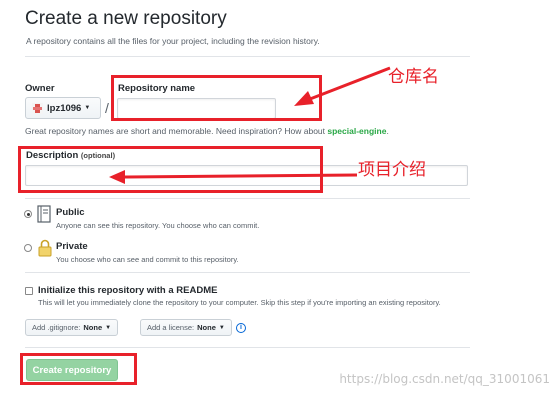 The height and width of the screenshot is (400, 558). I want to click on annotation-arrow-repo-name, so click(342, 86).